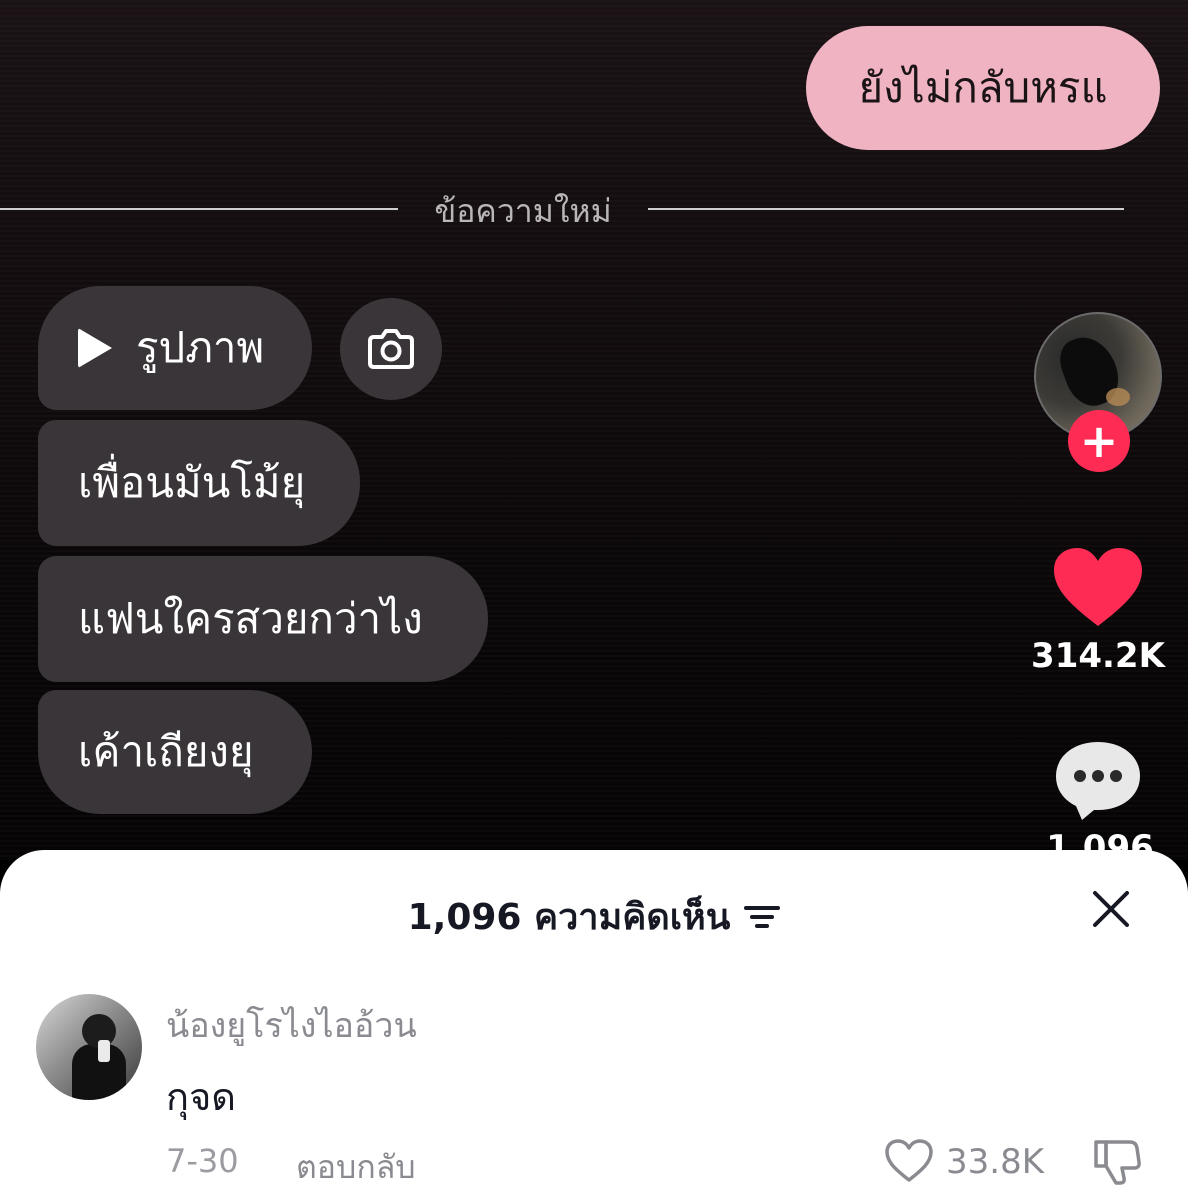 This screenshot has width=1188, height=1200. What do you see at coordinates (1098, 656) in the screenshot?
I see `like-count: 314.2K` at bounding box center [1098, 656].